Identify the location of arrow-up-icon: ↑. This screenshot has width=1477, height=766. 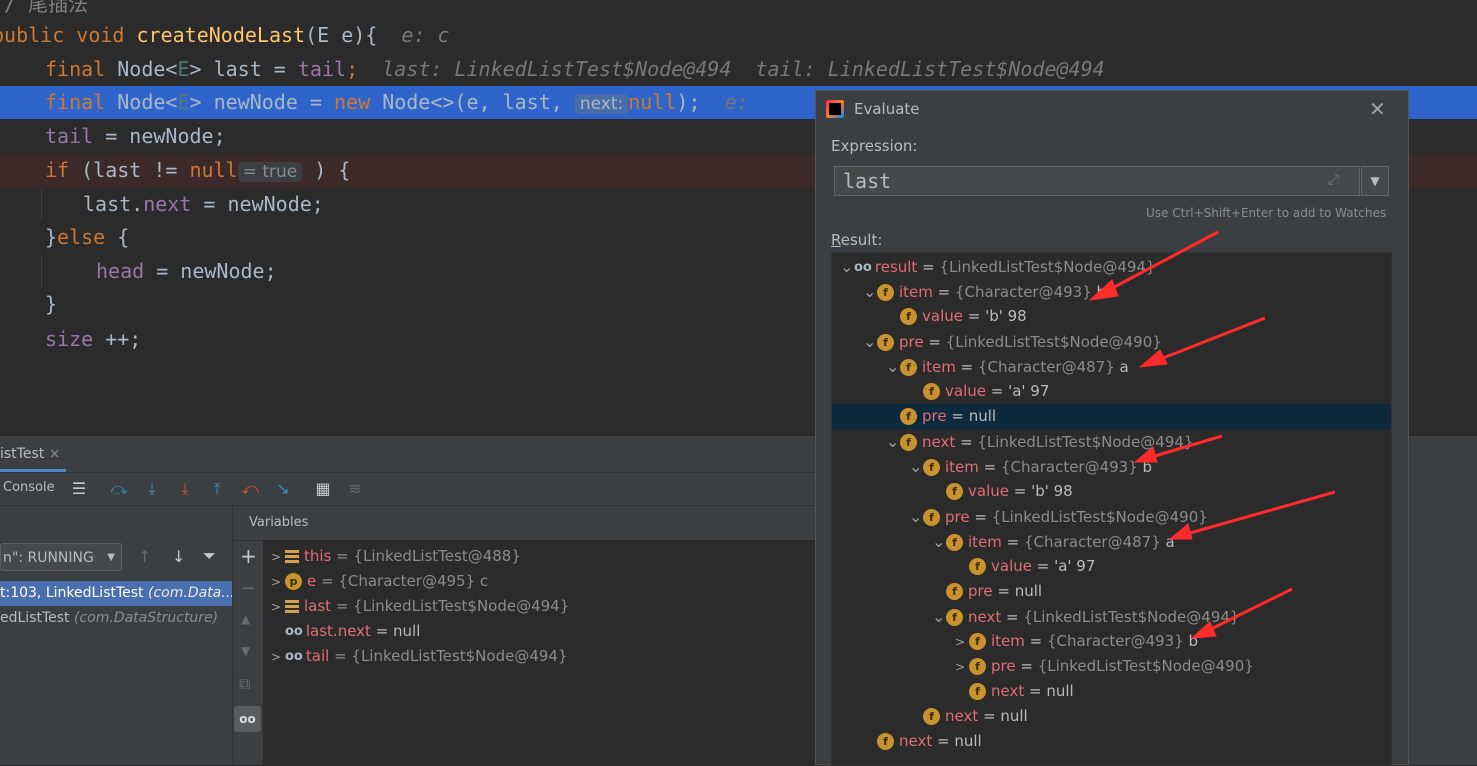
(144, 556).